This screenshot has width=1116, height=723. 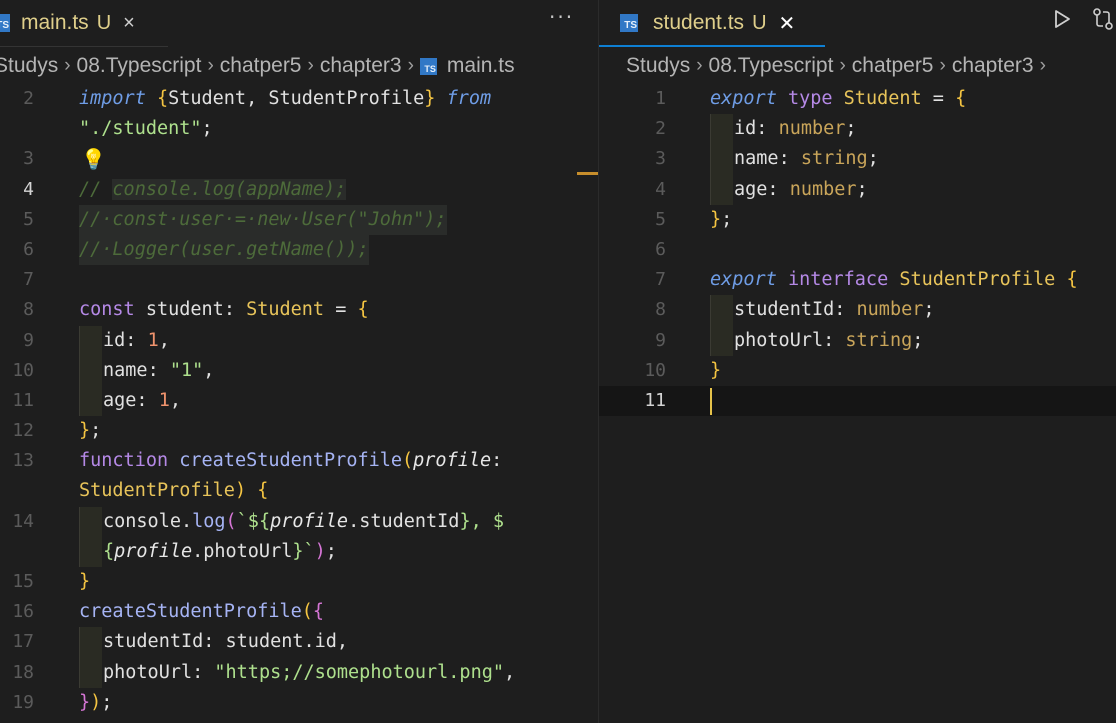 What do you see at coordinates (104, 22) in the screenshot?
I see `untracked-badge: U` at bounding box center [104, 22].